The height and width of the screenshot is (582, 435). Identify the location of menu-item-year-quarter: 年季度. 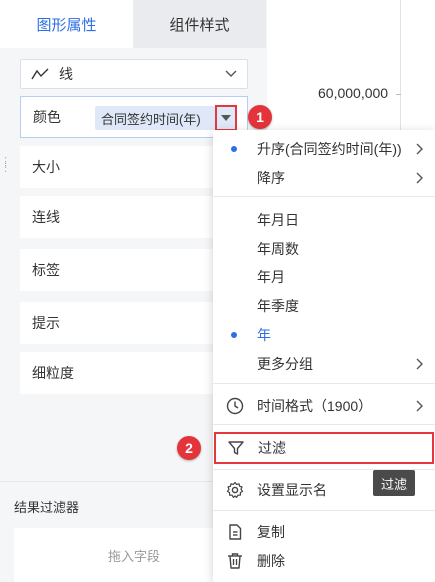
(324, 306).